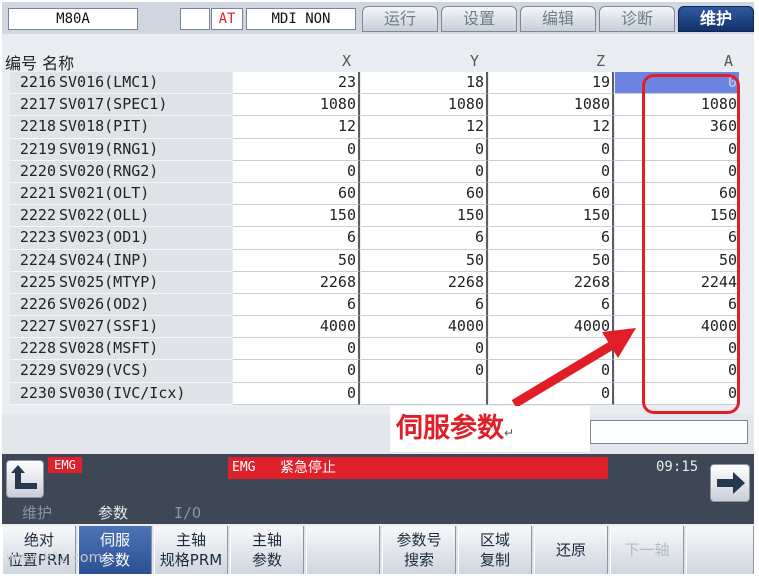 Image resolution: width=759 pixels, height=576 pixels. I want to click on back-arrow-icon, so click(25, 479).